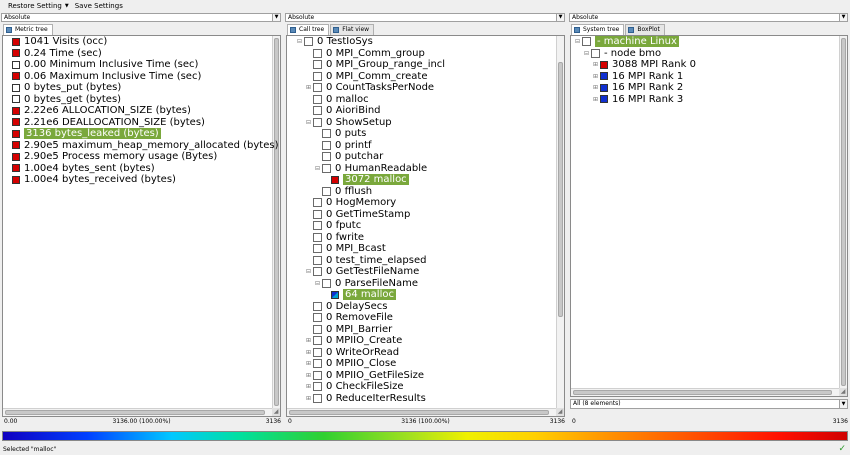  What do you see at coordinates (369, 88) in the screenshot?
I see `call-tree-node: ⊞ 0 CountTasksPerNode` at bounding box center [369, 88].